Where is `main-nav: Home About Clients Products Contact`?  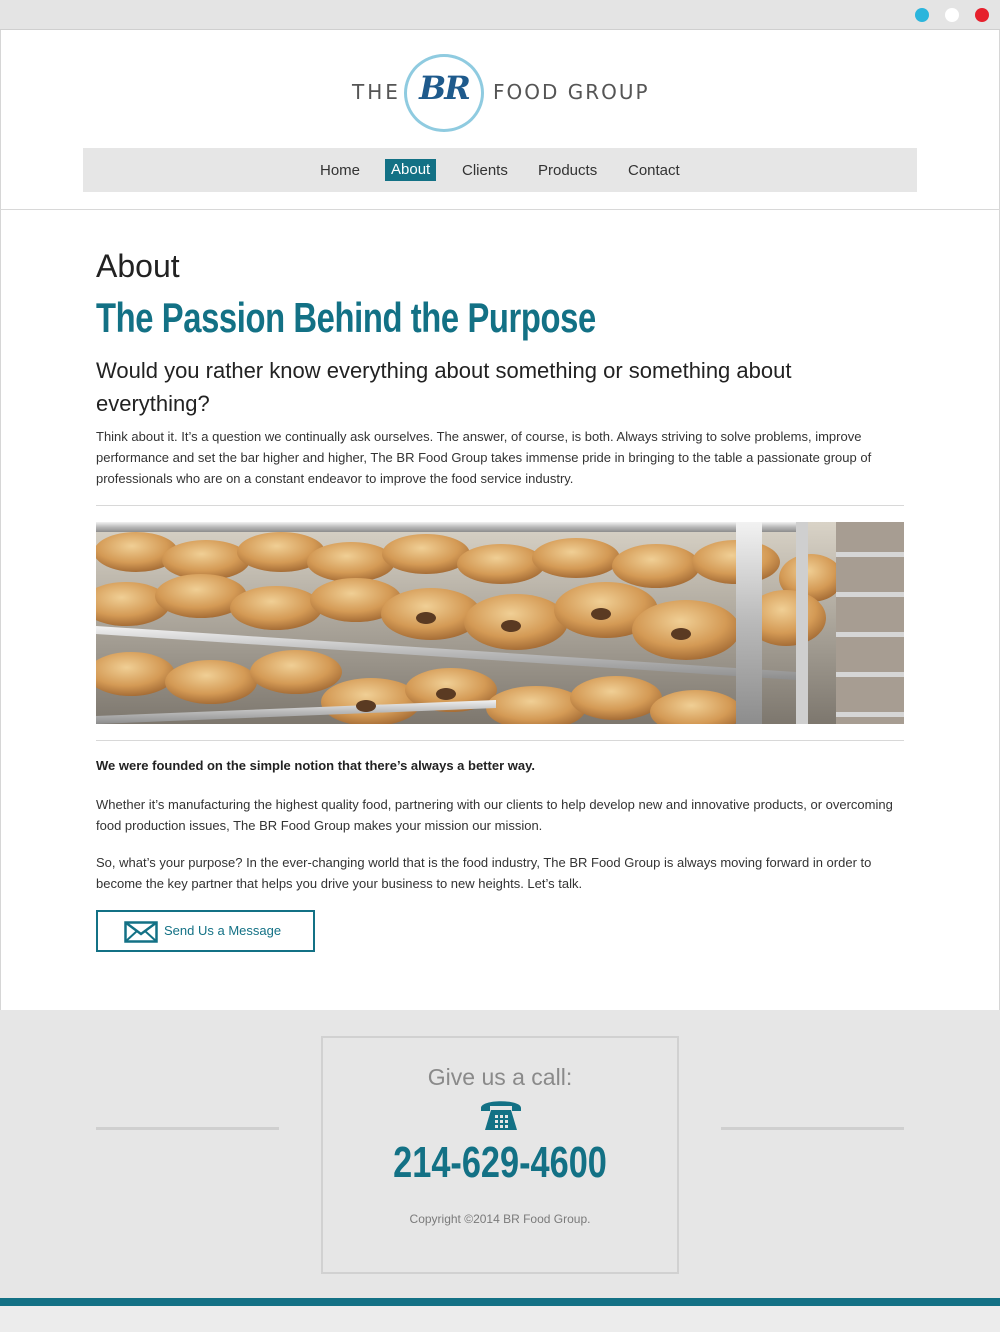 main-nav: Home About Clients Products Contact is located at coordinates (500, 170).